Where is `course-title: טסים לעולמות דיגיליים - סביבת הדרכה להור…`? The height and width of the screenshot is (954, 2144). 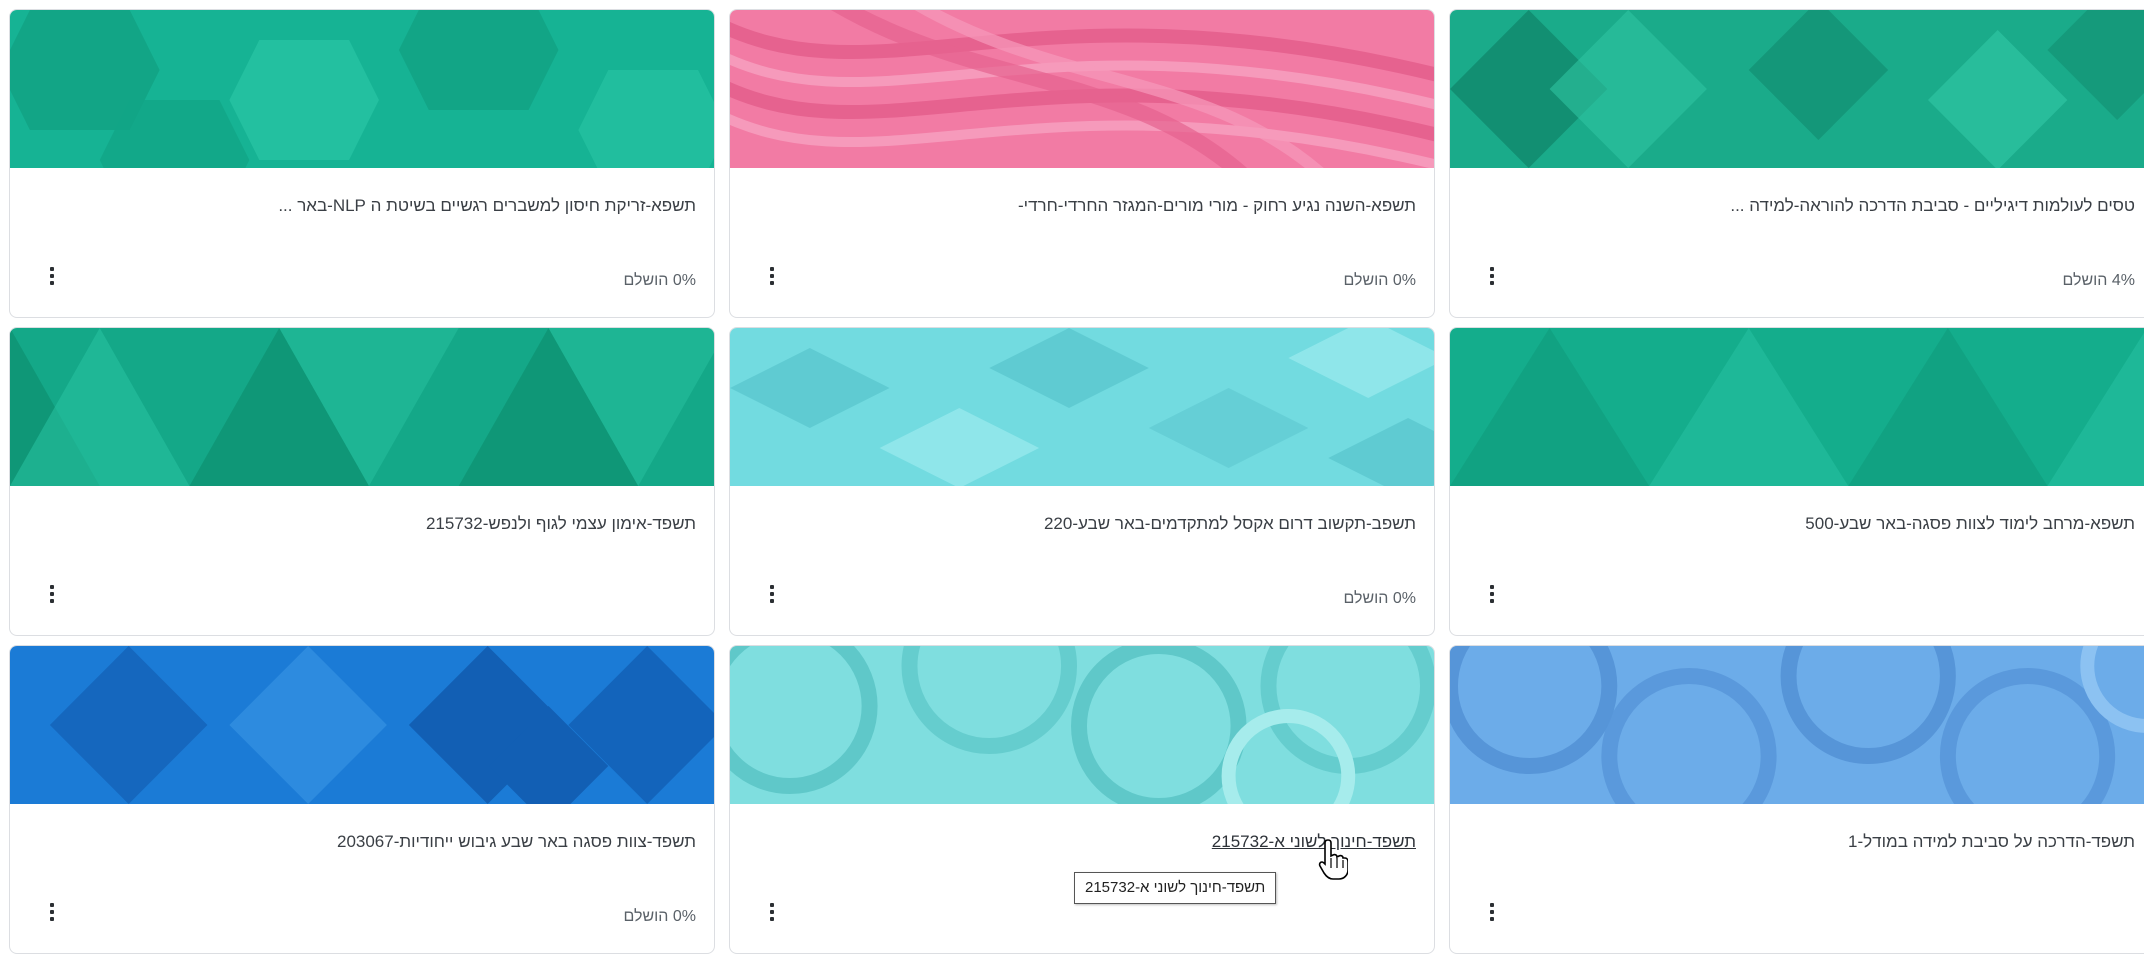 course-title: טסים לעולמות דיגיליים - סביבת הדרכה להור… is located at coordinates (1805, 206).